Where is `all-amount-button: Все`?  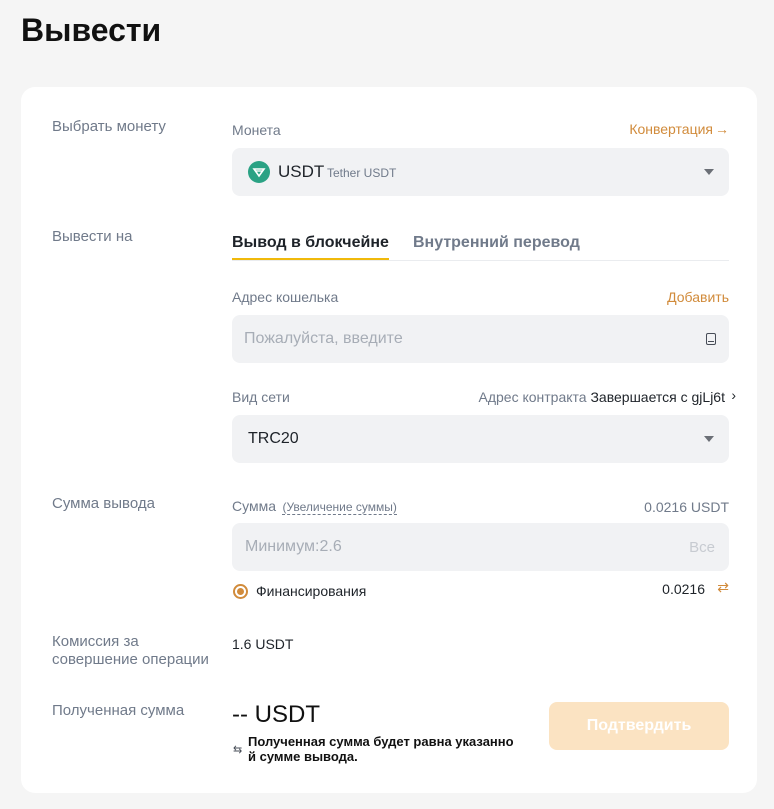 all-amount-button: Все is located at coordinates (702, 547).